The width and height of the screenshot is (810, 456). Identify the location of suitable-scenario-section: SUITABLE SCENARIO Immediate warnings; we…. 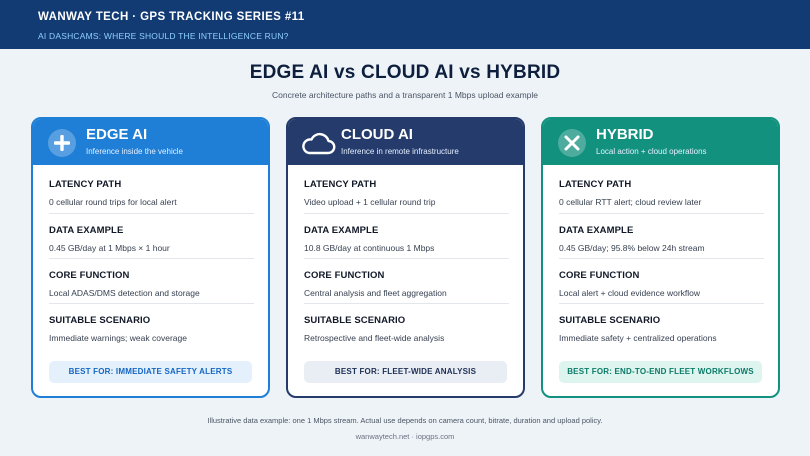
(151, 329).